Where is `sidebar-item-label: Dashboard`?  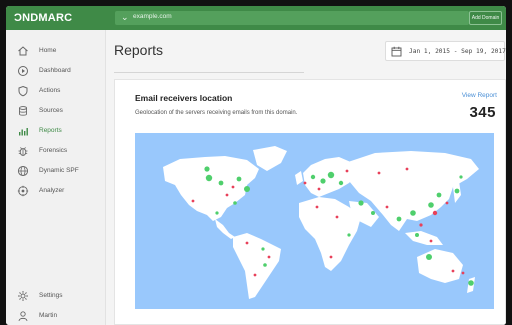
sidebar-item-label: Dashboard is located at coordinates (55, 70).